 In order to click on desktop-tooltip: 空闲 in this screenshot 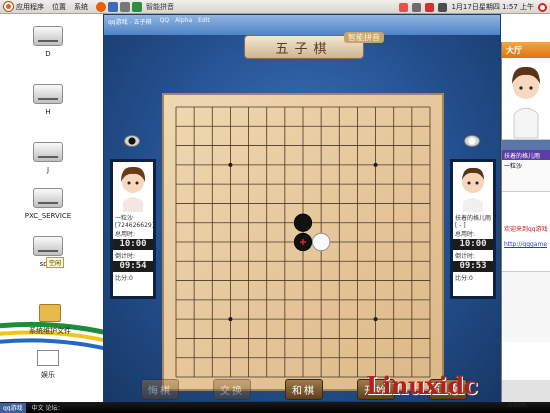, I will do `click(55, 262)`.